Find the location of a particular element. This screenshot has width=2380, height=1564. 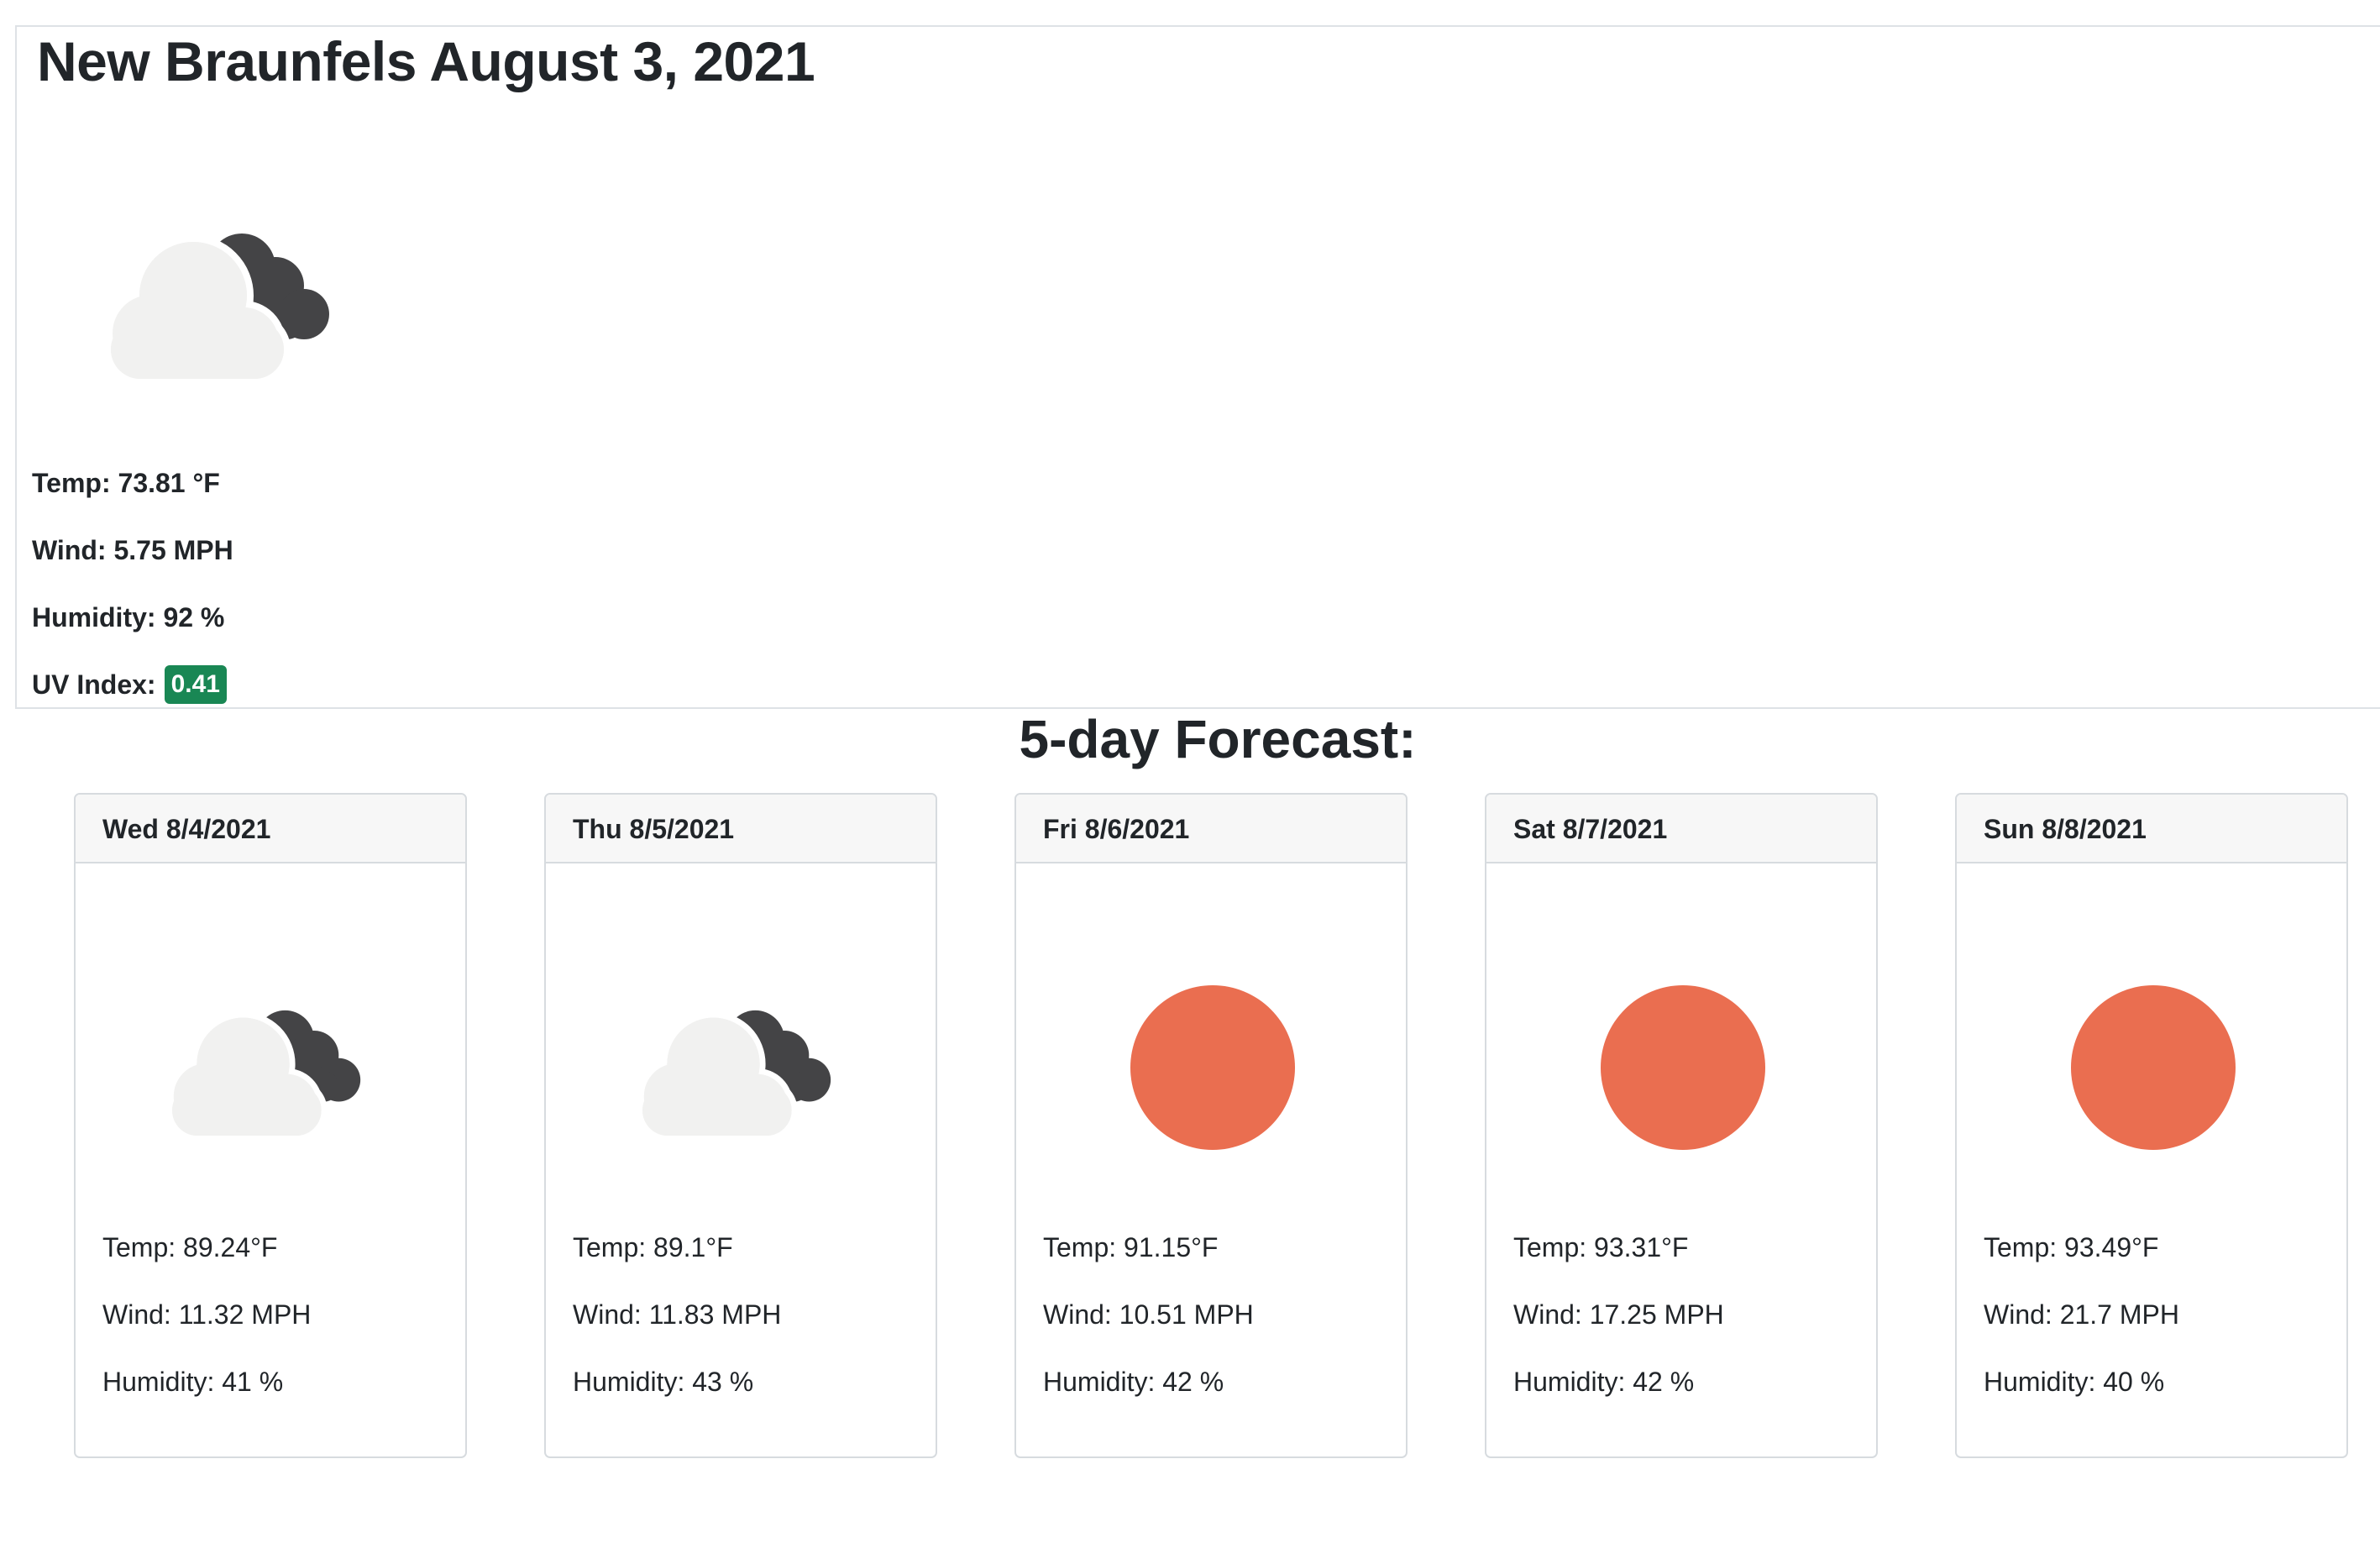

forecast-card-date: Sun 8/8/2021 is located at coordinates (2151, 829).